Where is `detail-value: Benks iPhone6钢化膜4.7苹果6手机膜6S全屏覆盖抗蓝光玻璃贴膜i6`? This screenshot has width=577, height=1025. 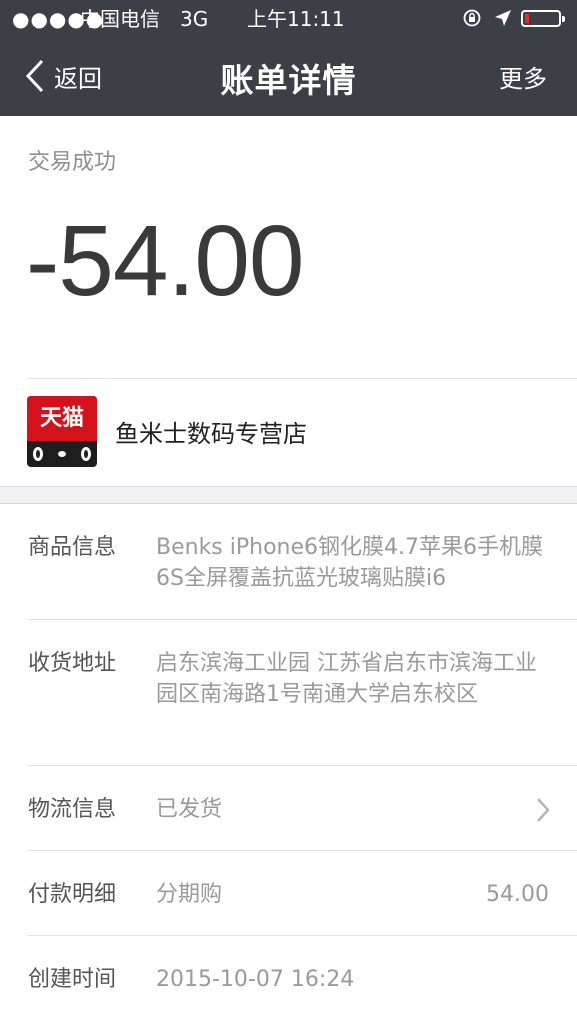 detail-value: Benks iPhone6钢化膜4.7苹果6手机膜6S全屏覆盖抗蓝光玻璃贴膜i6 is located at coordinates (350, 563).